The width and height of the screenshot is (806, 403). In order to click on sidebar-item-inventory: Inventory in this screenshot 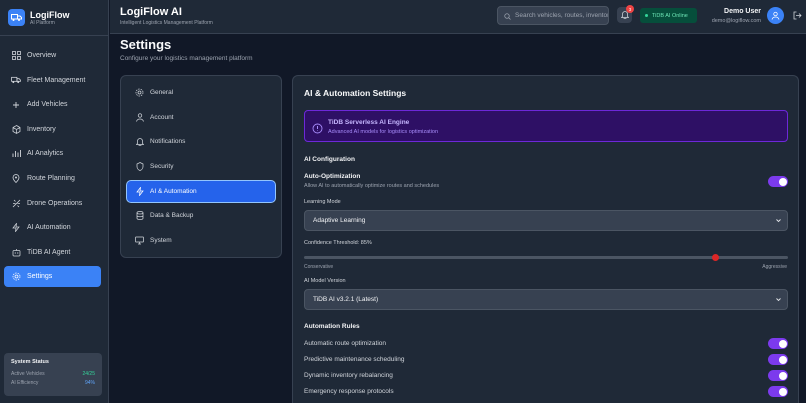, I will do `click(52, 129)`.